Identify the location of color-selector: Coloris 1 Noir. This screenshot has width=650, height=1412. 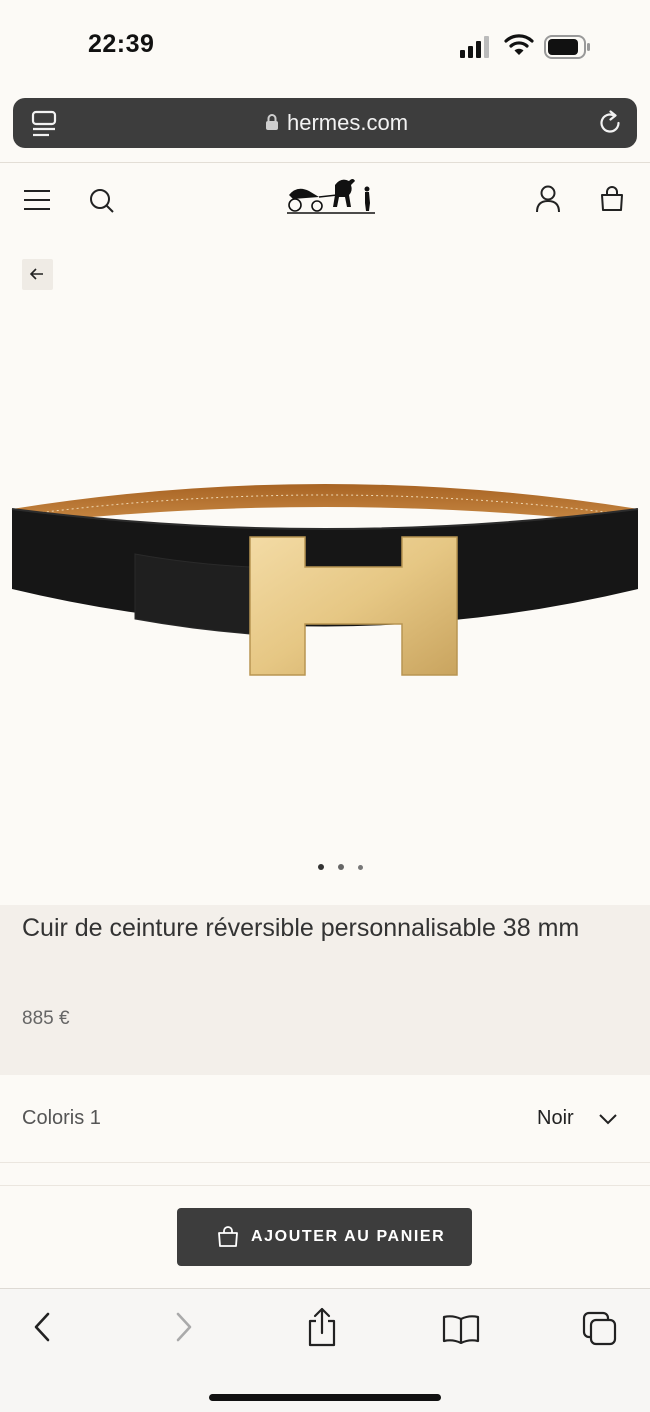
(325, 1119).